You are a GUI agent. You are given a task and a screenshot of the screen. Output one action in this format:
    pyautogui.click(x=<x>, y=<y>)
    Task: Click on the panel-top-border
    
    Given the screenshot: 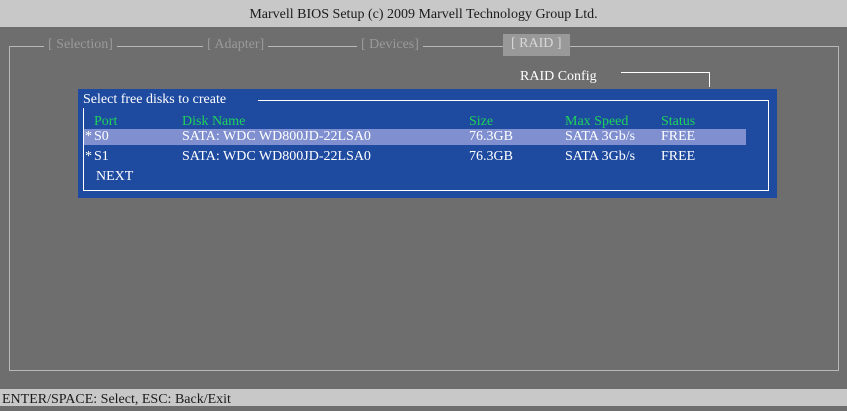 What is the action you would take?
    pyautogui.click(x=513, y=100)
    